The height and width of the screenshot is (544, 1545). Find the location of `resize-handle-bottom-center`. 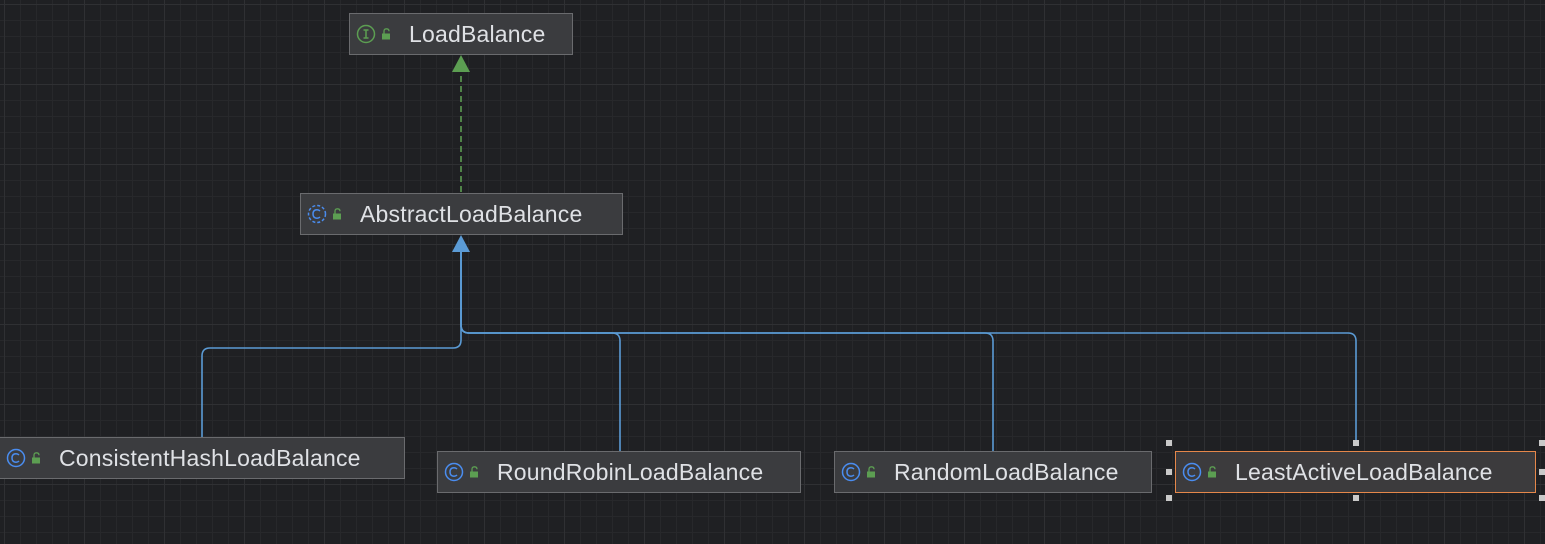

resize-handle-bottom-center is located at coordinates (1356, 498).